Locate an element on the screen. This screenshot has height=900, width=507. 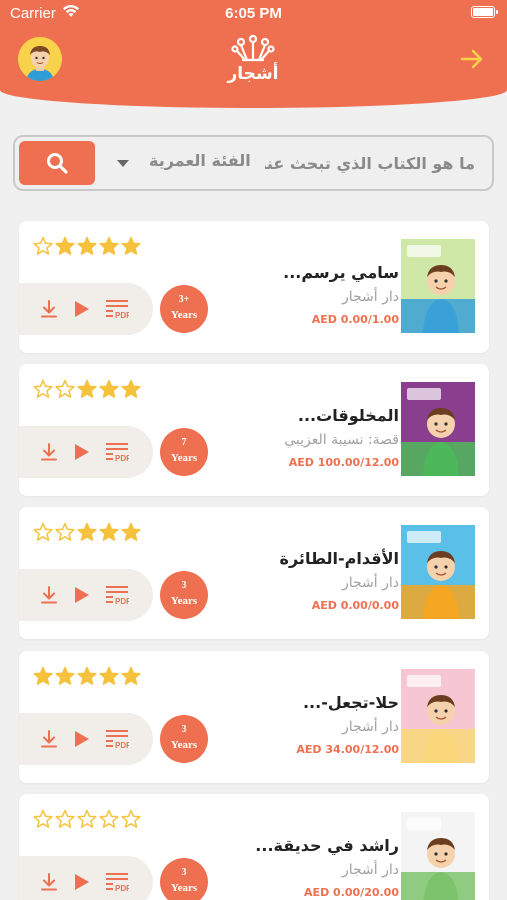
app-header: Carrier 6:05 PM أشجار is located at coordinates (253, 54).